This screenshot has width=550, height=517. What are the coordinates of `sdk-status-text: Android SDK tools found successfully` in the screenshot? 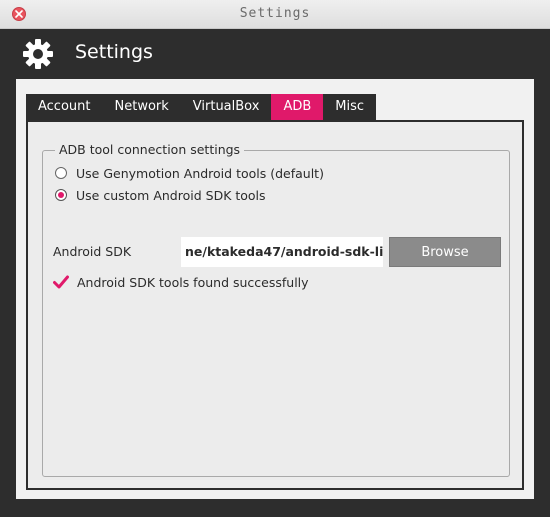 It's located at (193, 282).